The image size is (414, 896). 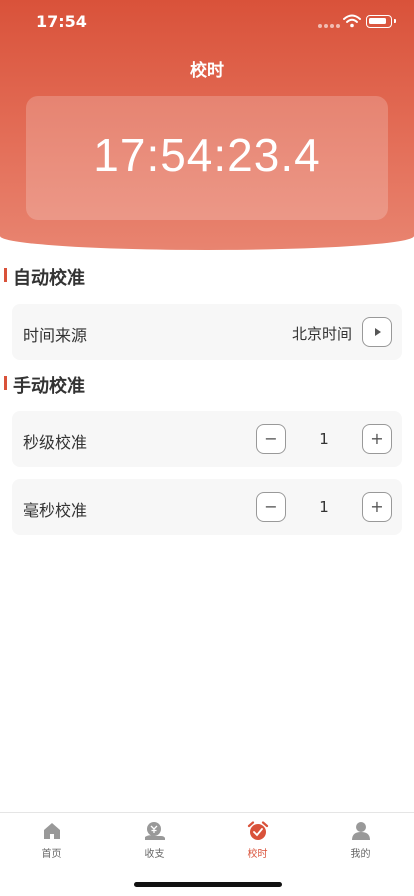 What do you see at coordinates (360, 846) in the screenshot?
I see `tab-profile: 我的` at bounding box center [360, 846].